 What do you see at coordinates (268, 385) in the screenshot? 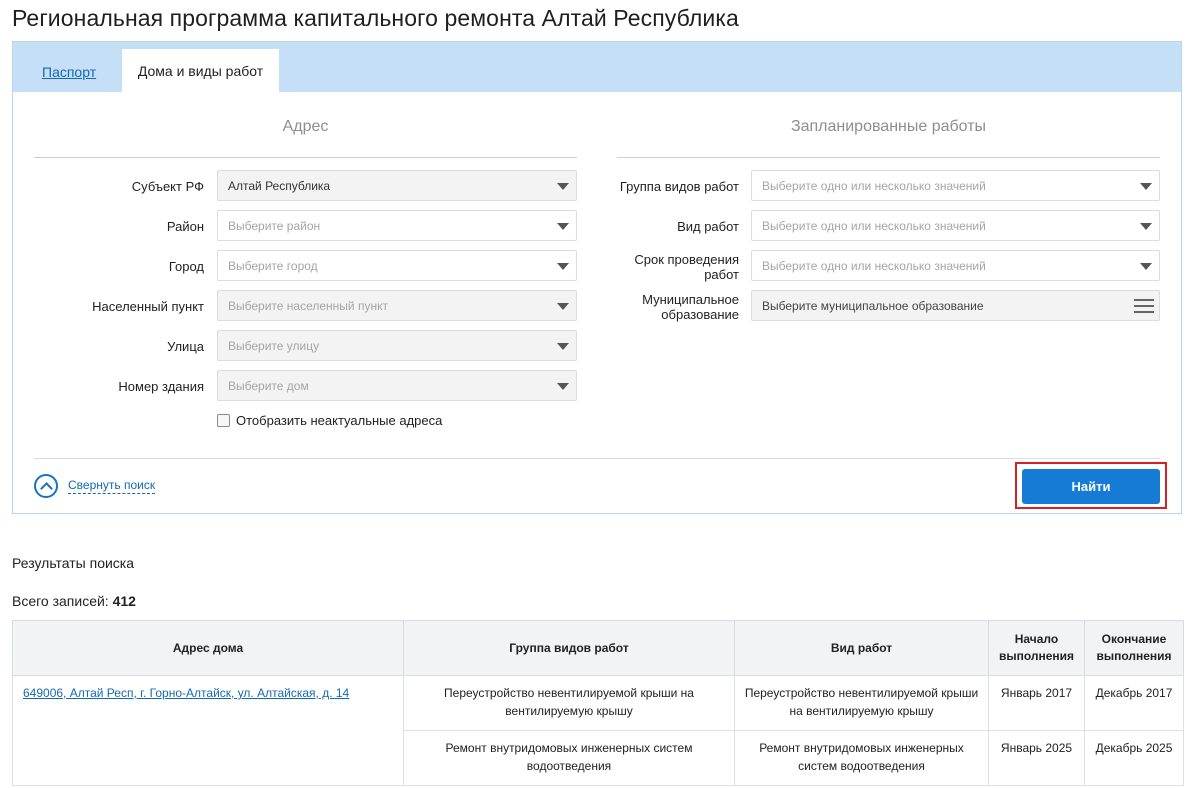
I see `building-placeholder: Выберите дом` at bounding box center [268, 385].